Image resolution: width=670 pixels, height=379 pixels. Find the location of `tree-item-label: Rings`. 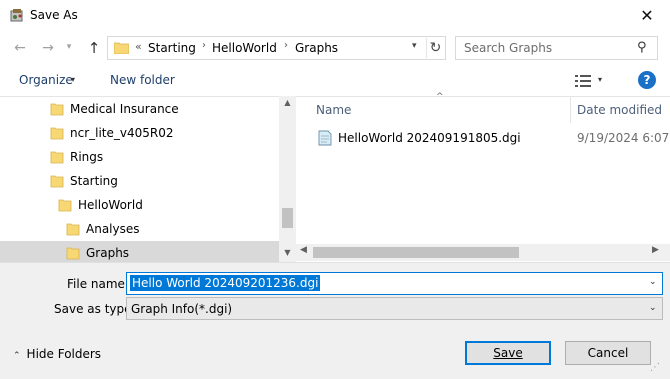

tree-item-label: Rings is located at coordinates (87, 157).